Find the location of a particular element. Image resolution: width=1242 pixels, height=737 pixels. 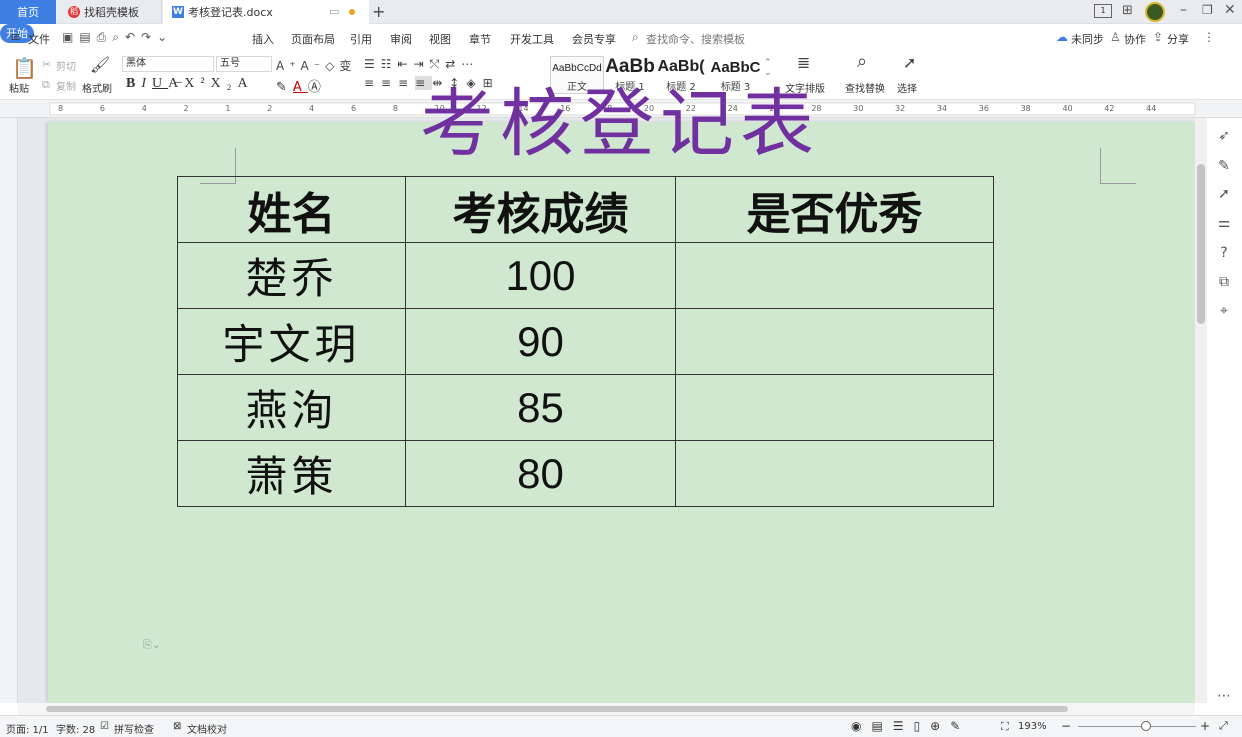

header-score: 考核成绩 is located at coordinates (540, 209).